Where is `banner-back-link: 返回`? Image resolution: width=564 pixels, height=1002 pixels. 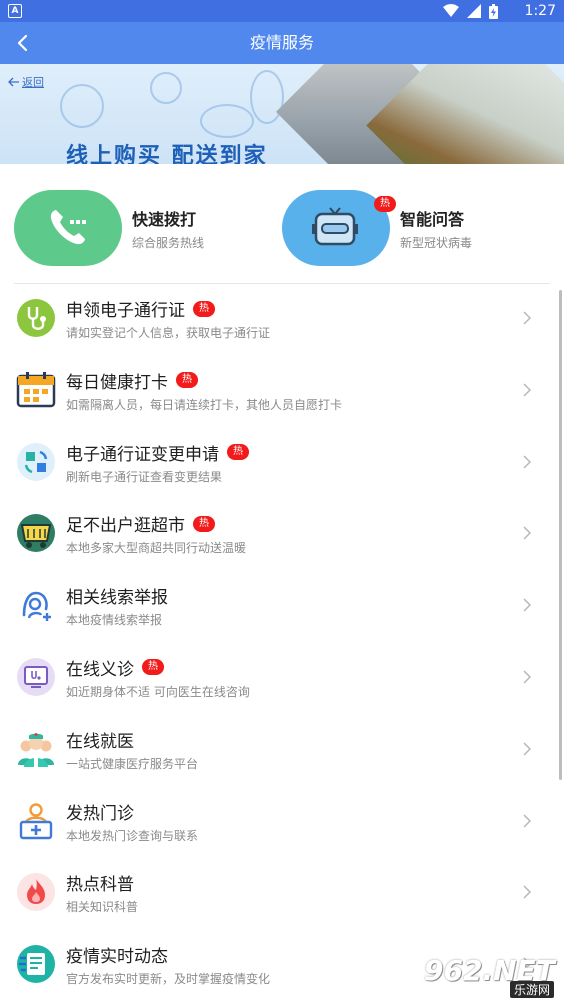
banner-back-link: 返回 is located at coordinates (26, 82).